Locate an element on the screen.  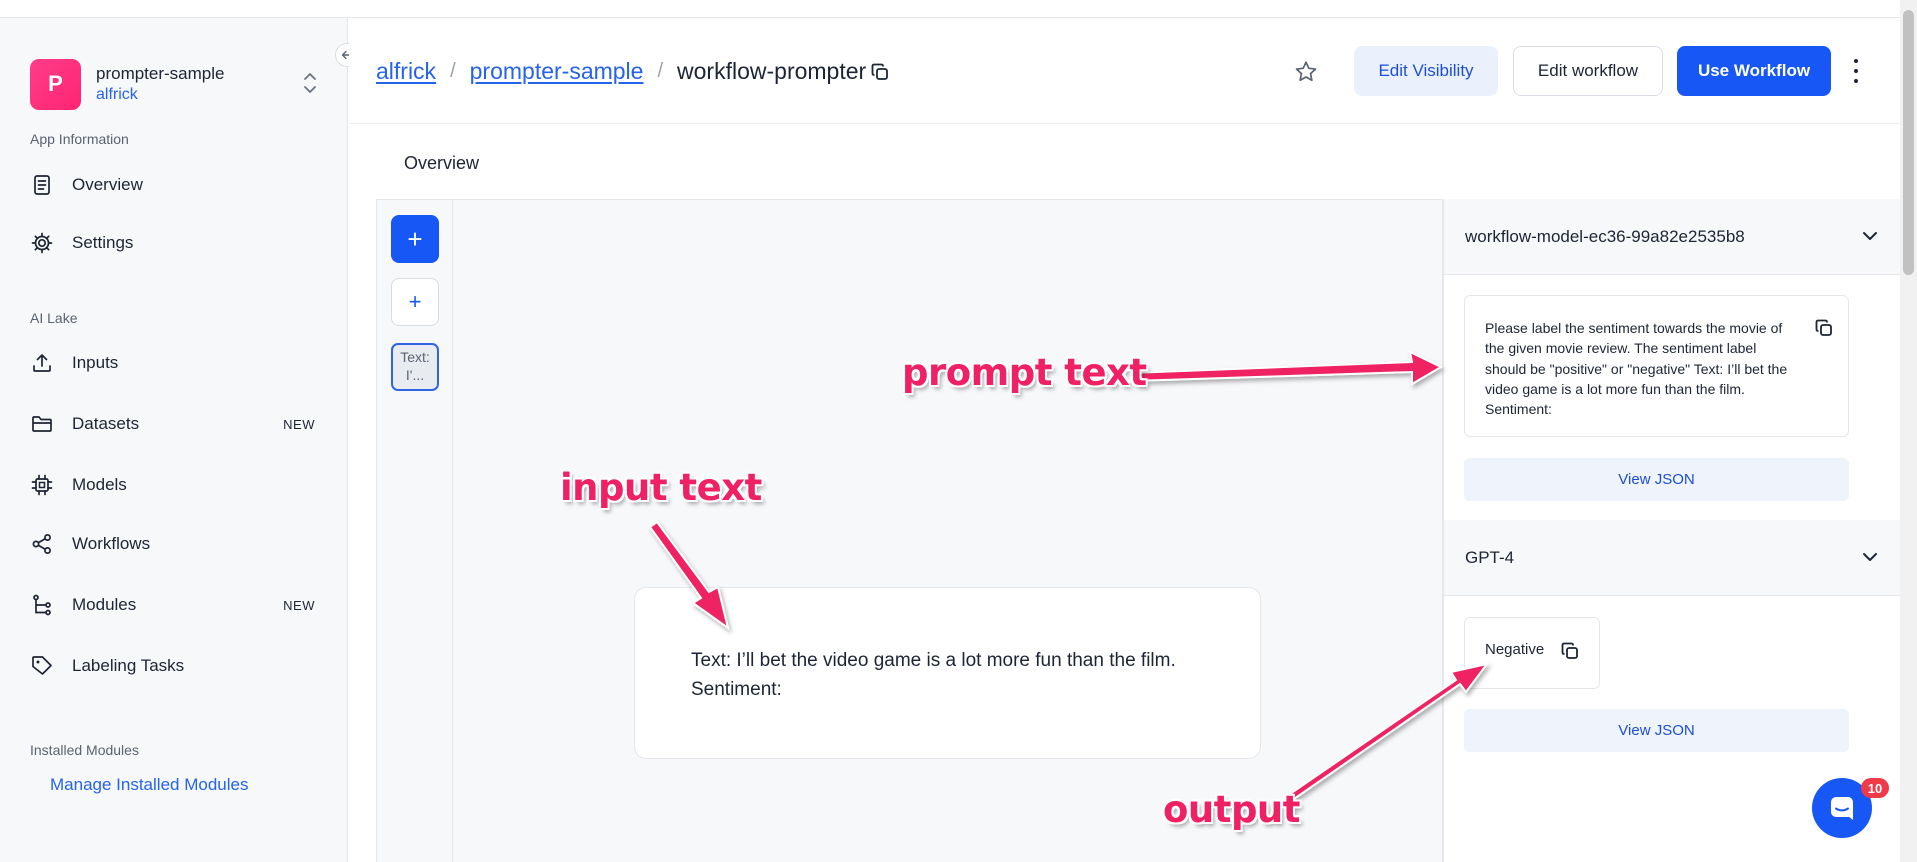
tab-overview: Overview is located at coordinates (441, 163).